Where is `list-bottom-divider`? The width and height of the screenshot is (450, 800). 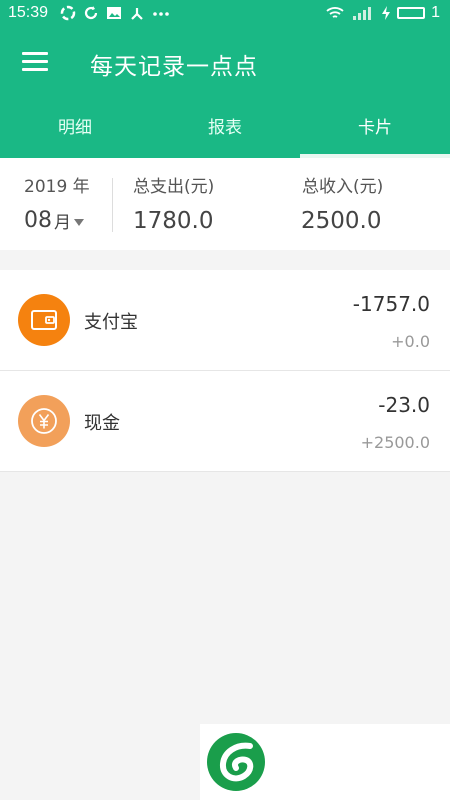
list-bottom-divider is located at coordinates (225, 471).